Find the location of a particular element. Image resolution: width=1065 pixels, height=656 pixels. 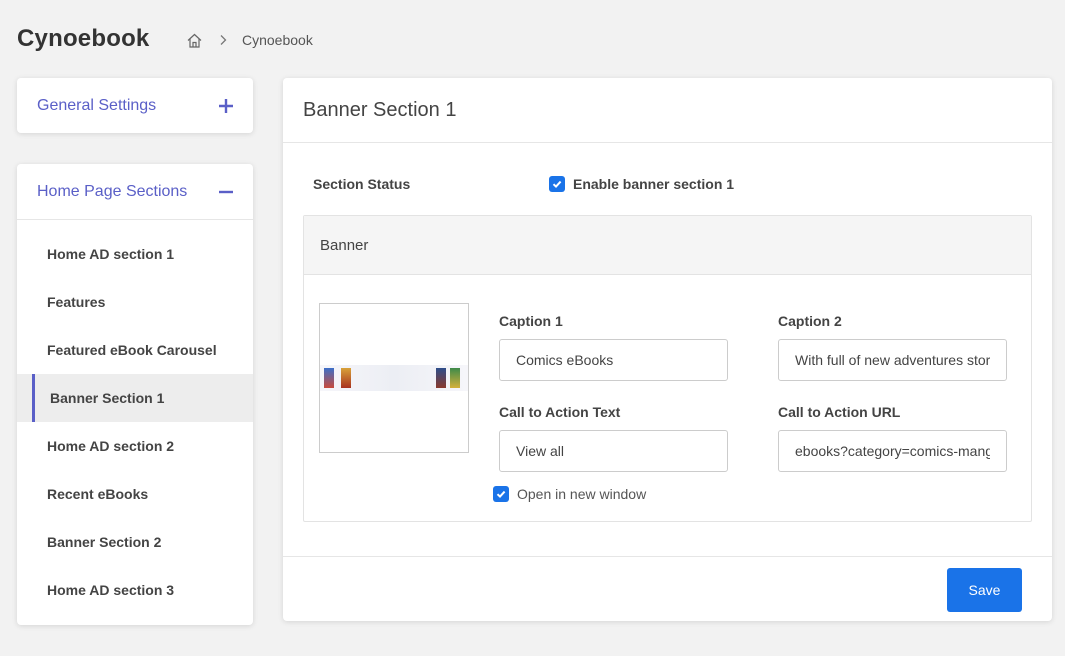

panel-header: Banner Section 1 is located at coordinates (667, 110).